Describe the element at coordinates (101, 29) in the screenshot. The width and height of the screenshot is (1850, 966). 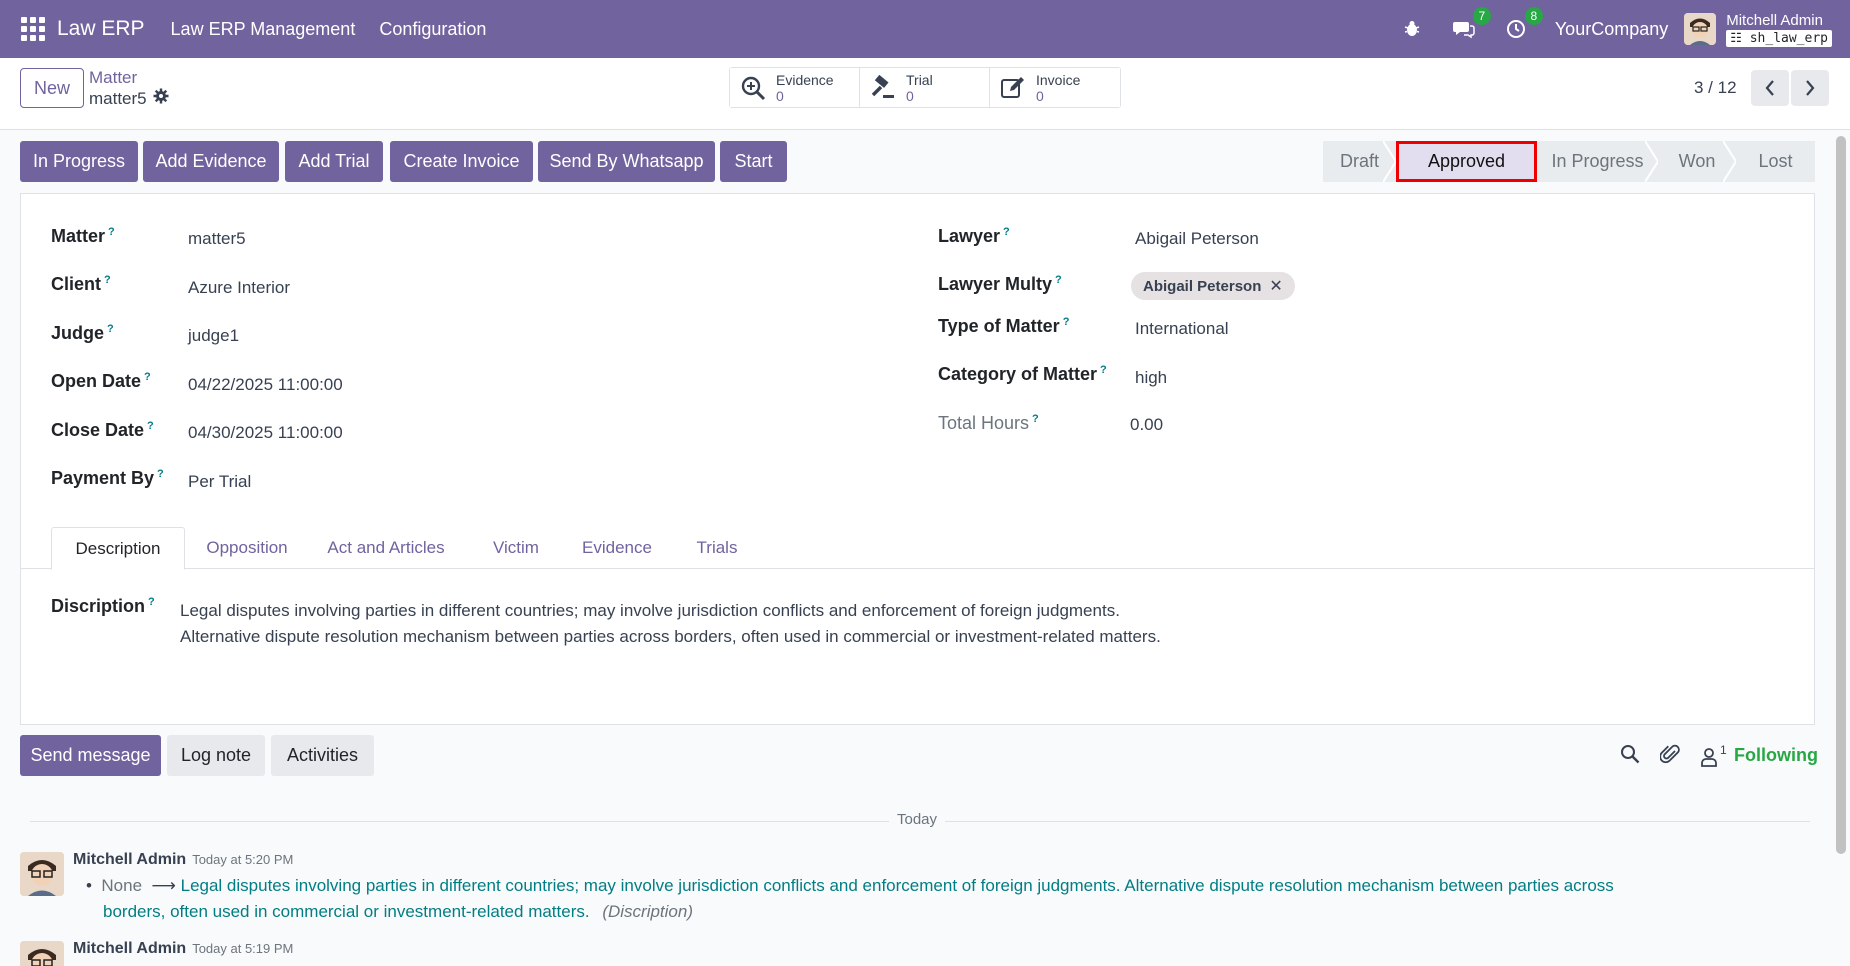
I see `app-brand: Law ERP` at that location.